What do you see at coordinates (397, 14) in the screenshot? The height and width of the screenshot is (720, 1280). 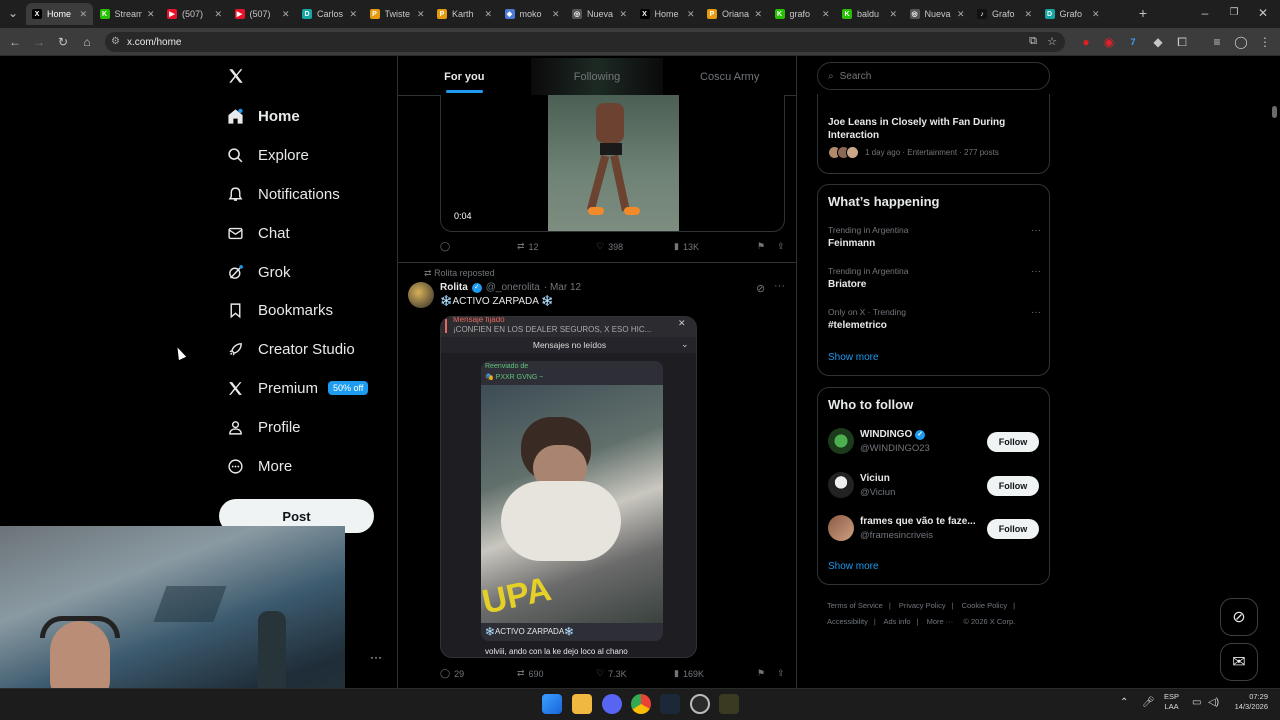 I see `browser-tab: P Twiste ✕` at bounding box center [397, 14].